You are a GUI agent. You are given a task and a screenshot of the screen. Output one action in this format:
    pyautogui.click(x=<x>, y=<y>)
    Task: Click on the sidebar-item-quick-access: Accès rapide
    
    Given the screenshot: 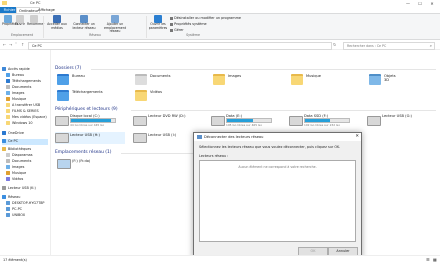 What is the action you would take?
    pyautogui.click(x=16, y=70)
    